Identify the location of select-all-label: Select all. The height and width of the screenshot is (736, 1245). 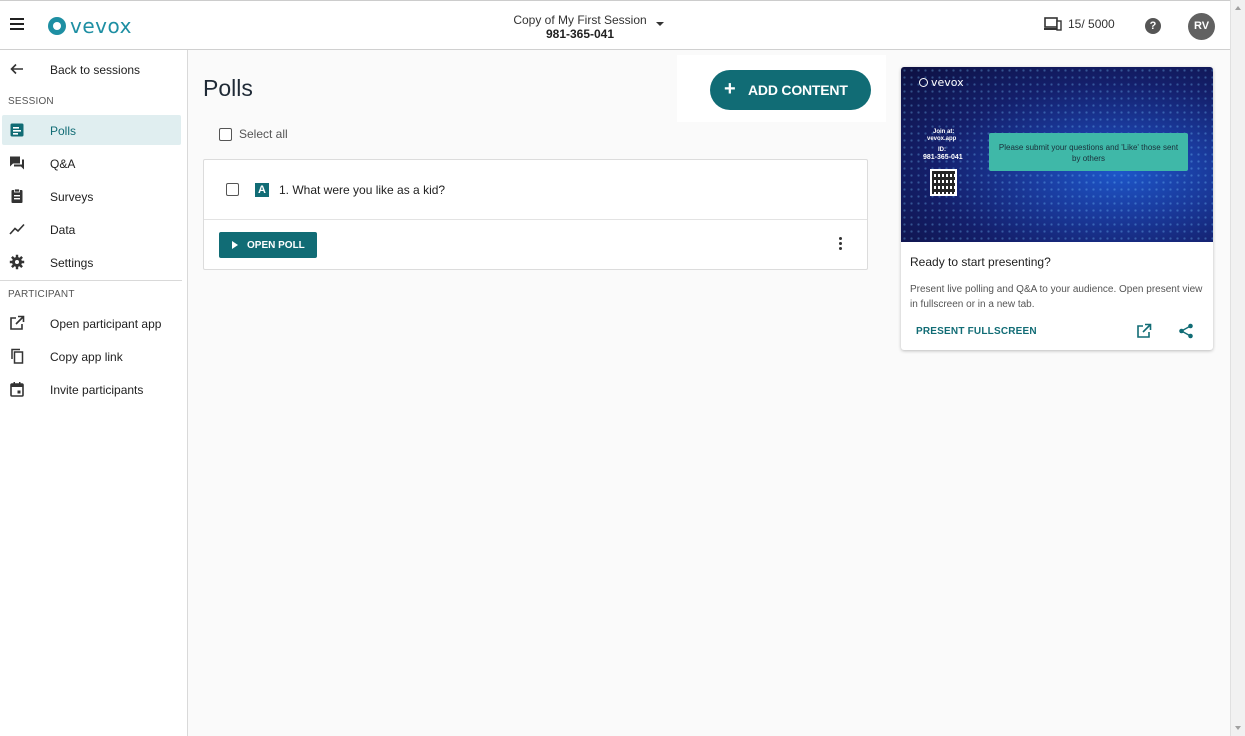
(263, 134).